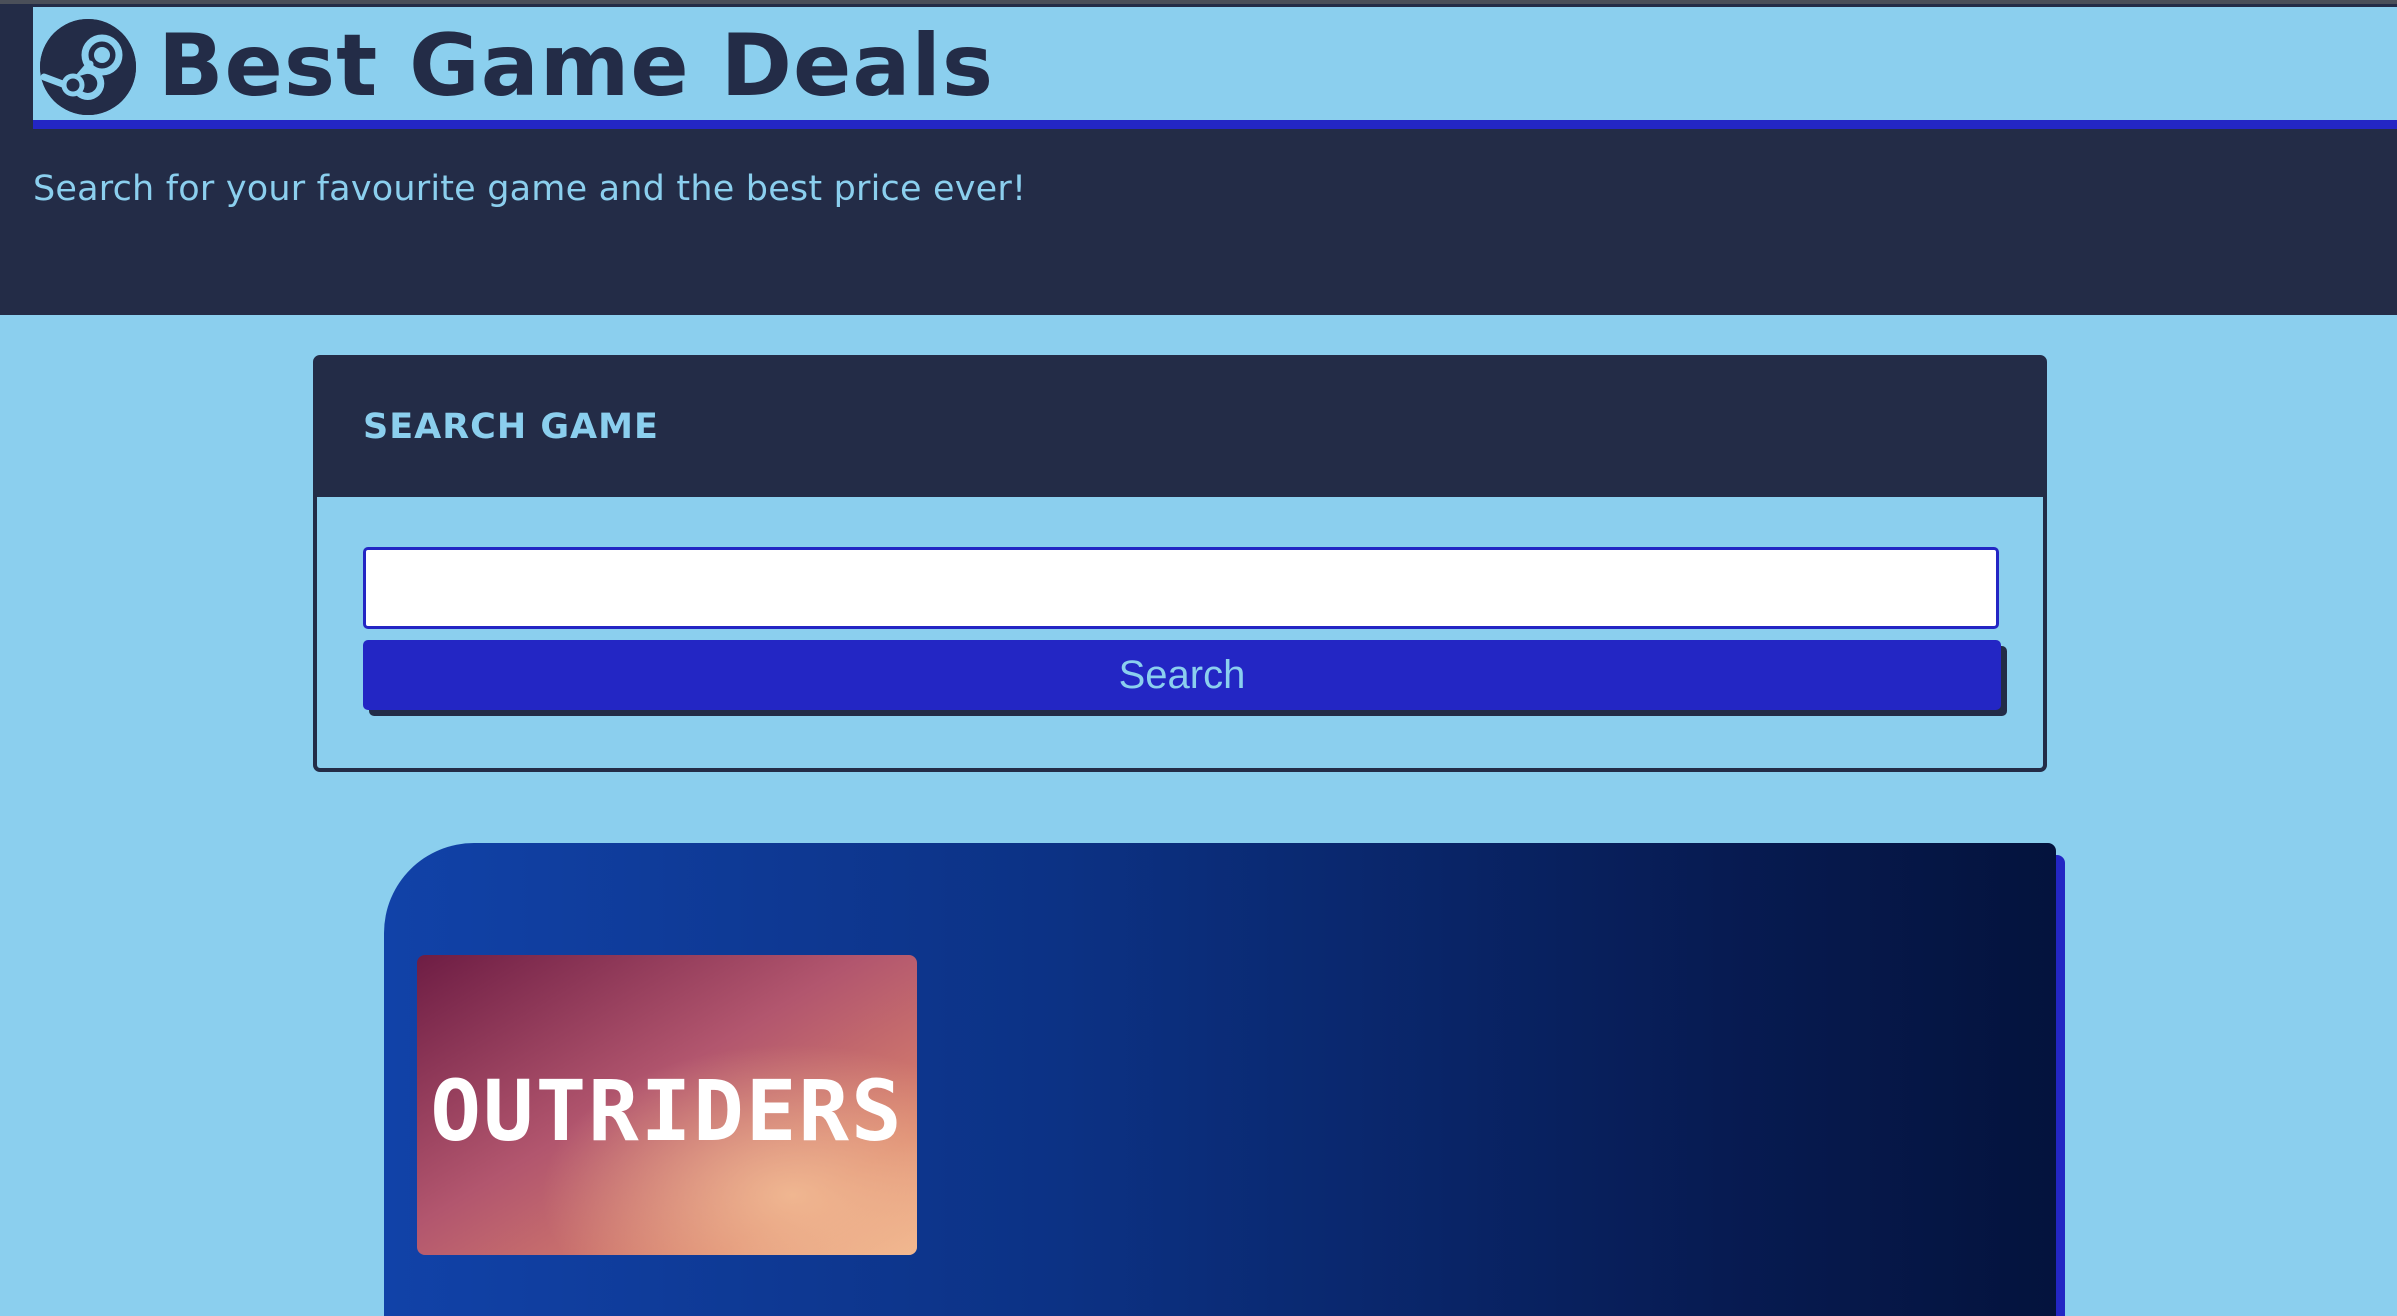 The image size is (2397, 1316). I want to click on game-thumbnail: OUTRIDERS, so click(667, 1105).